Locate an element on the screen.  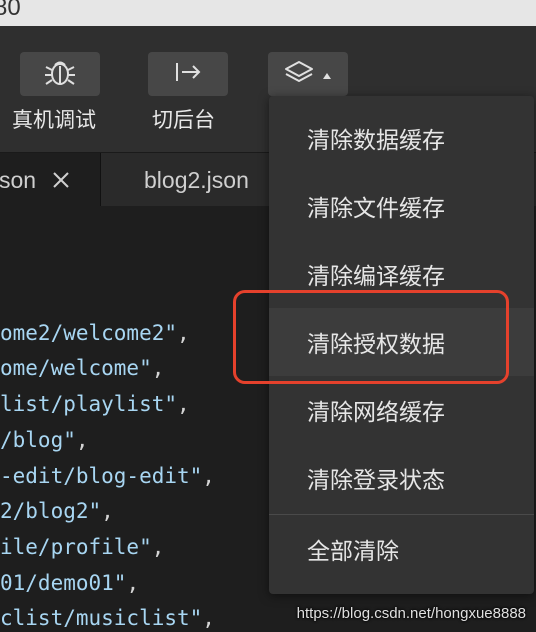
tab-label: son is located at coordinates (18, 179).